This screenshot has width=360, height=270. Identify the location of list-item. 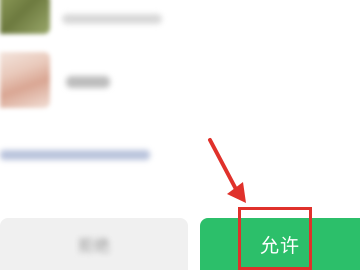
(180, 19).